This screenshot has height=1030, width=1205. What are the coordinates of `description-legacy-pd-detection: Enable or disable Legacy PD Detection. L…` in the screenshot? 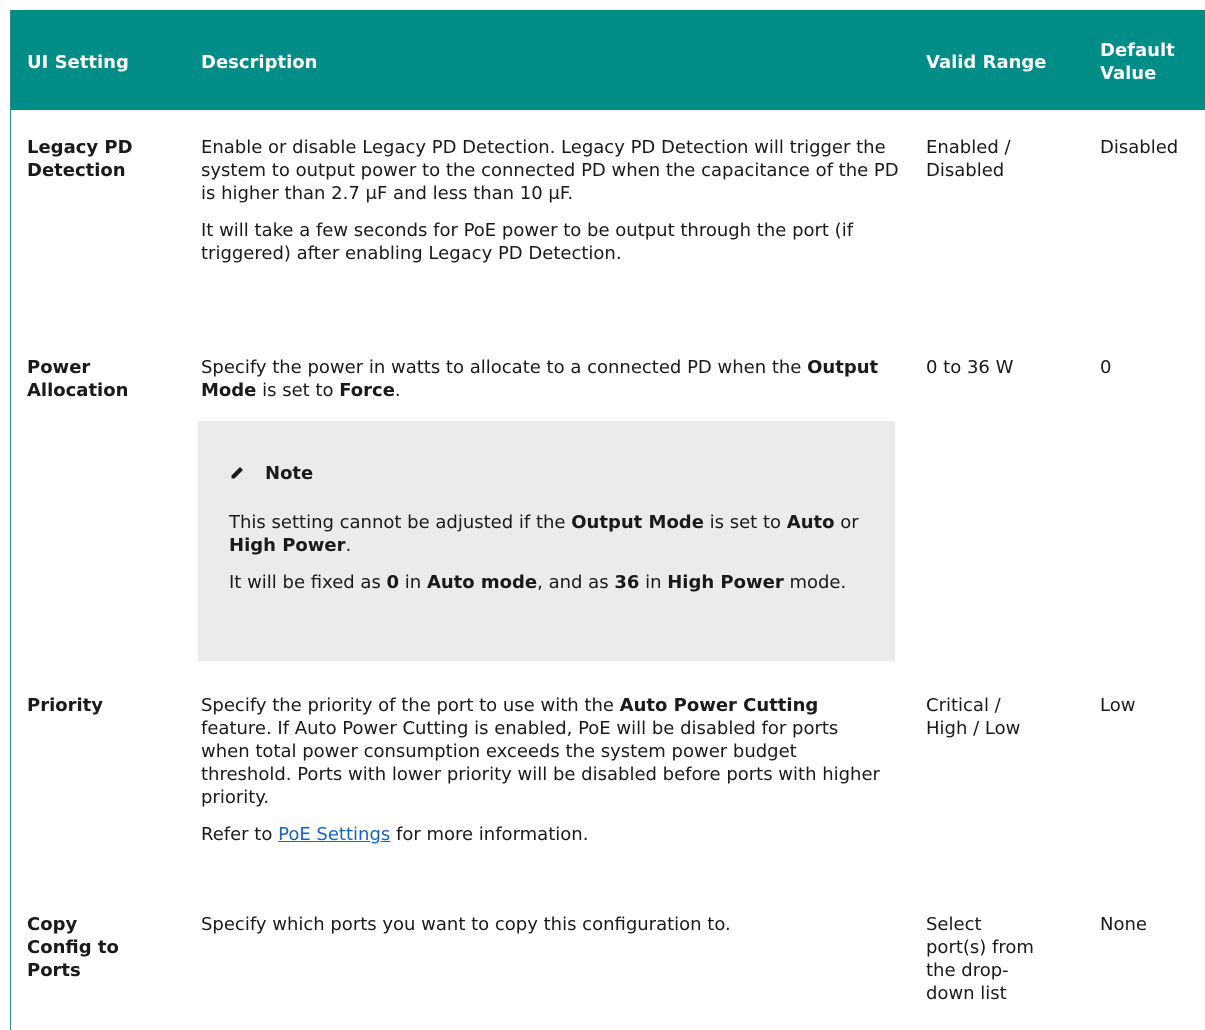 It's located at (550, 200).